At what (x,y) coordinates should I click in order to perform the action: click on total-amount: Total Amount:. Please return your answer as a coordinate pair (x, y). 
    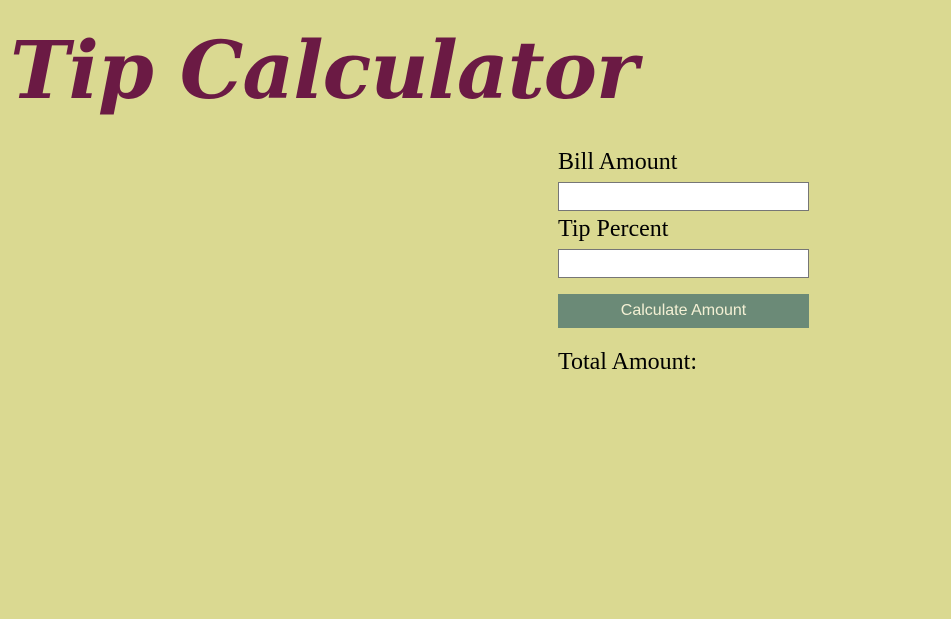
    Looking at the image, I should click on (683, 362).